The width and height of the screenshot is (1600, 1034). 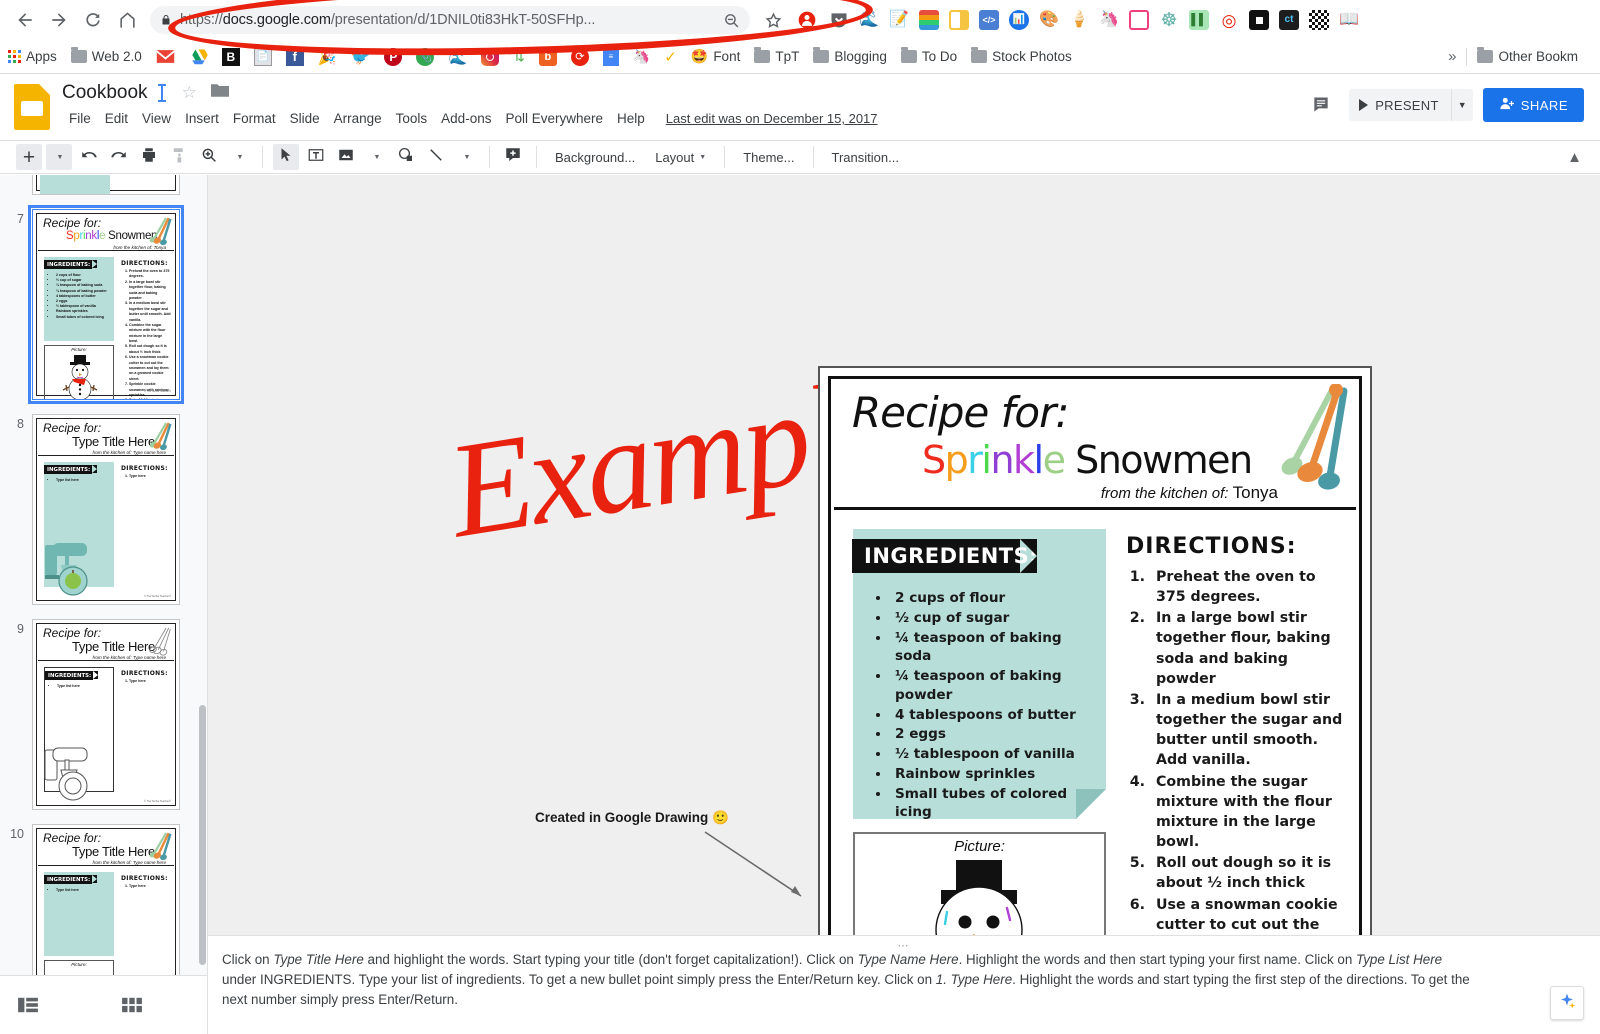 I want to click on bookmark-instagram, so click(x=490, y=56).